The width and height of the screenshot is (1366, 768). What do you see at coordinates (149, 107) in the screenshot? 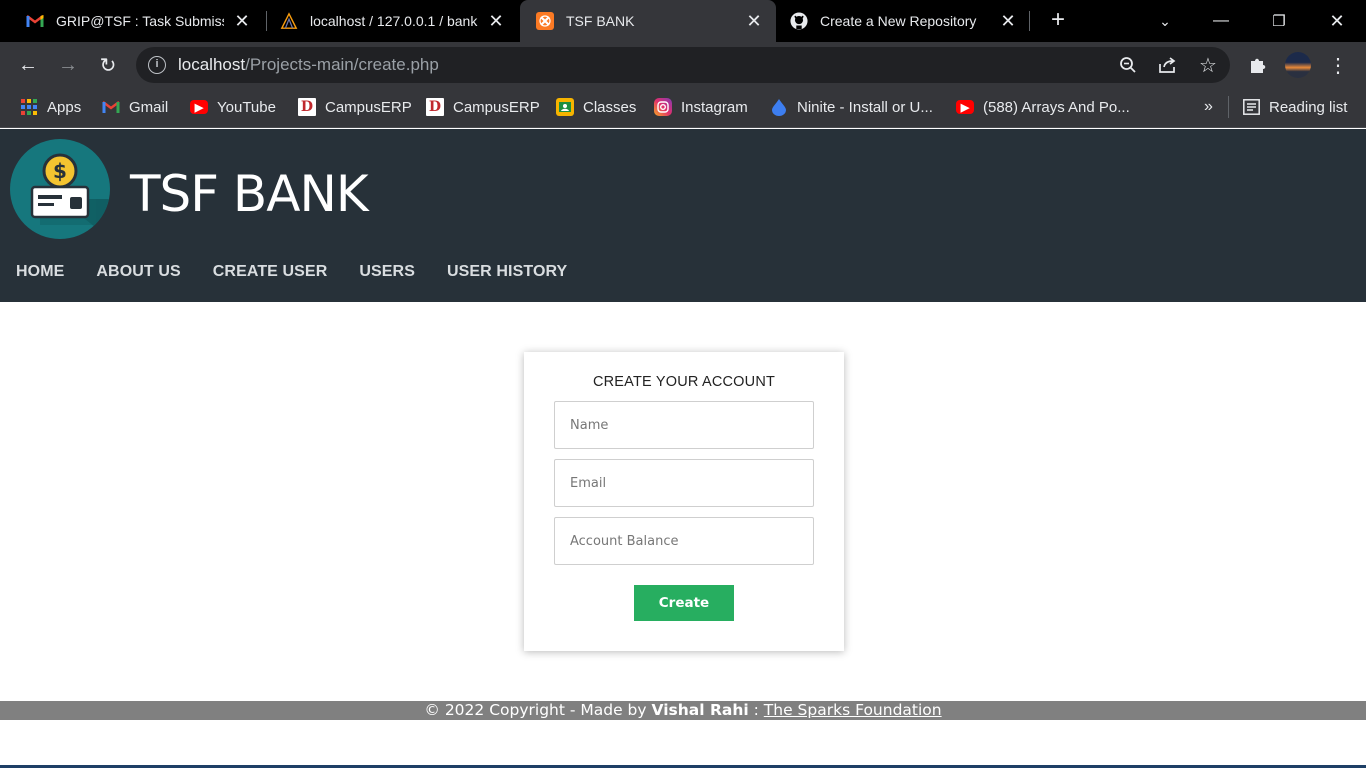
I see `bookmark-label: Gmail` at bounding box center [149, 107].